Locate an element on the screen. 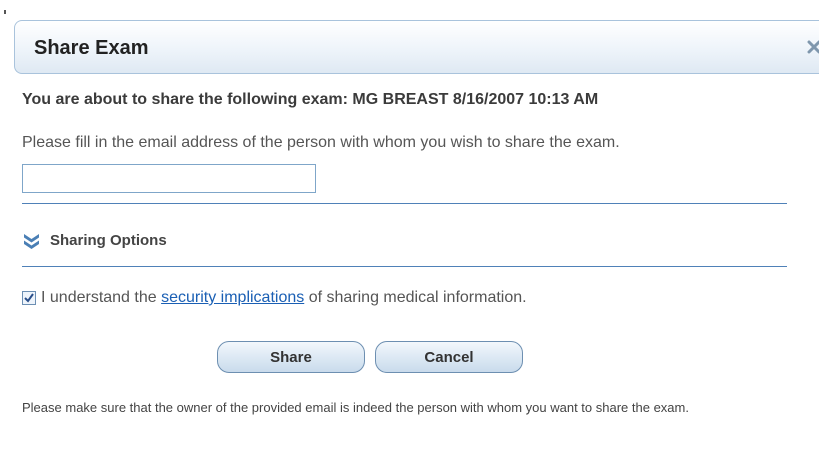 The width and height of the screenshot is (819, 467). consent-text-after: of sharing medical information. is located at coordinates (417, 297).